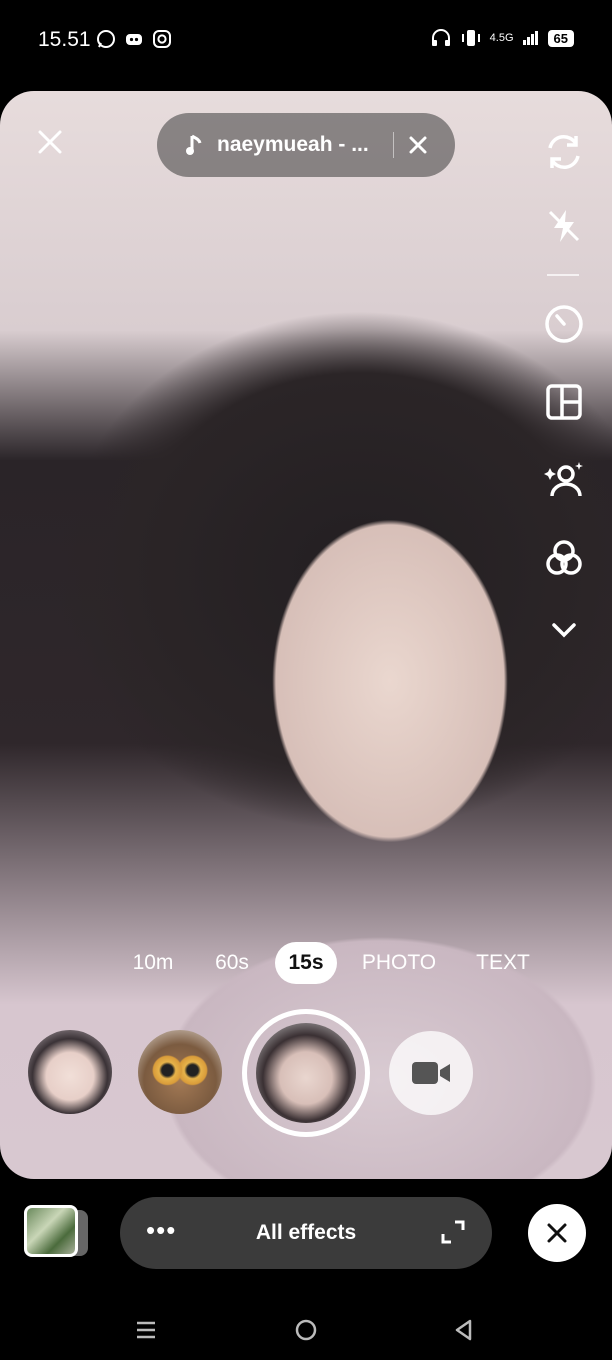 This screenshot has width=612, height=1360. I want to click on close-effects-button, so click(557, 1233).